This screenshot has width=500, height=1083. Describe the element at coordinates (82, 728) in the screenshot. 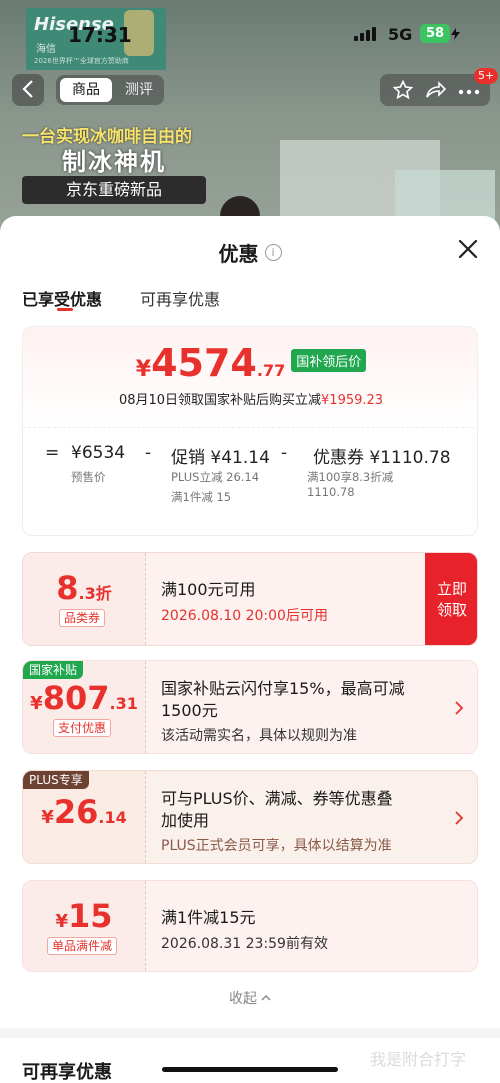

I see `payment-discount-label: 支付优惠` at that location.